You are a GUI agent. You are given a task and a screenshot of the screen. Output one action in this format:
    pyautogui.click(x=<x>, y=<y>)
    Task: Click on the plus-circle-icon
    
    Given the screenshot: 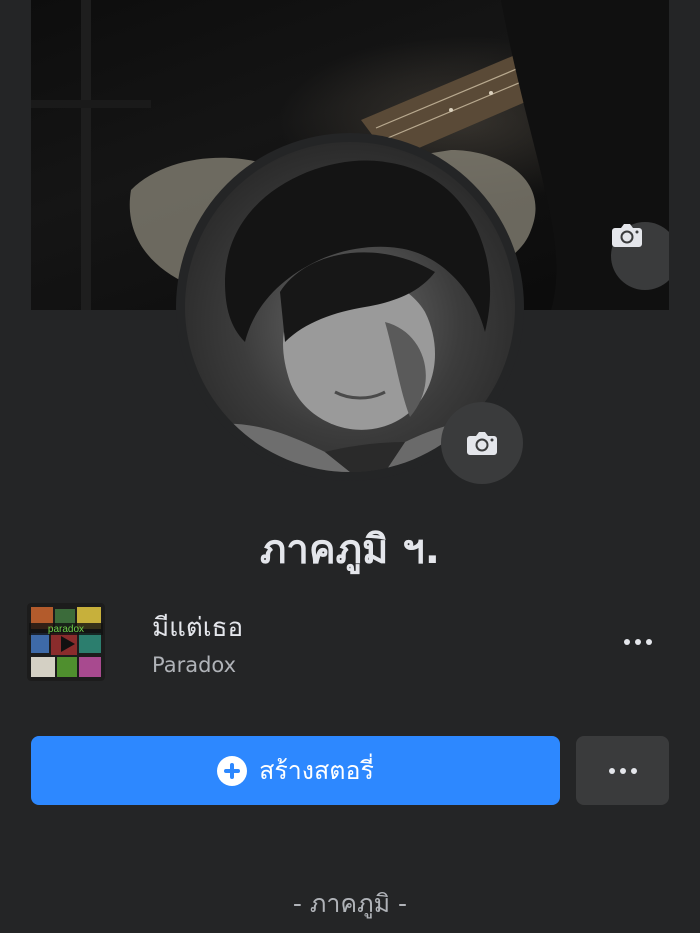 What is the action you would take?
    pyautogui.click(x=232, y=770)
    